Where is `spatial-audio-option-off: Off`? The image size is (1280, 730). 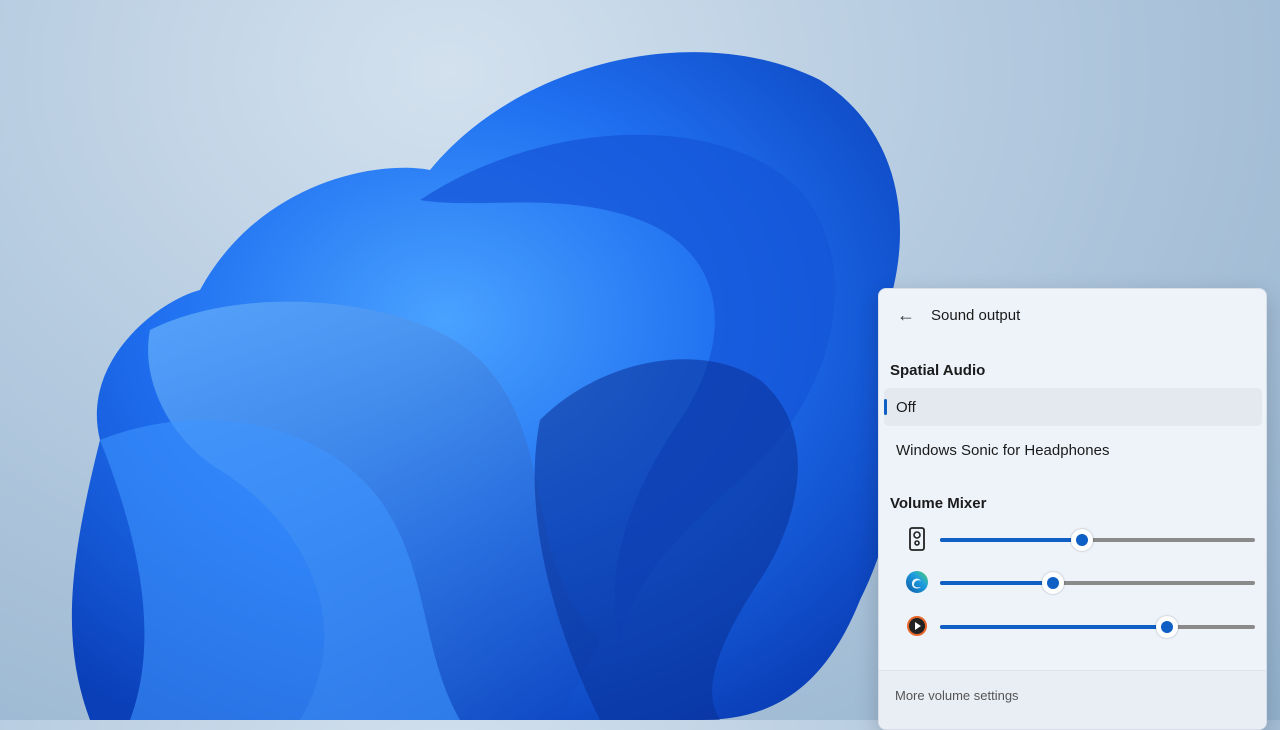
spatial-audio-option-off: Off is located at coordinates (1073, 407).